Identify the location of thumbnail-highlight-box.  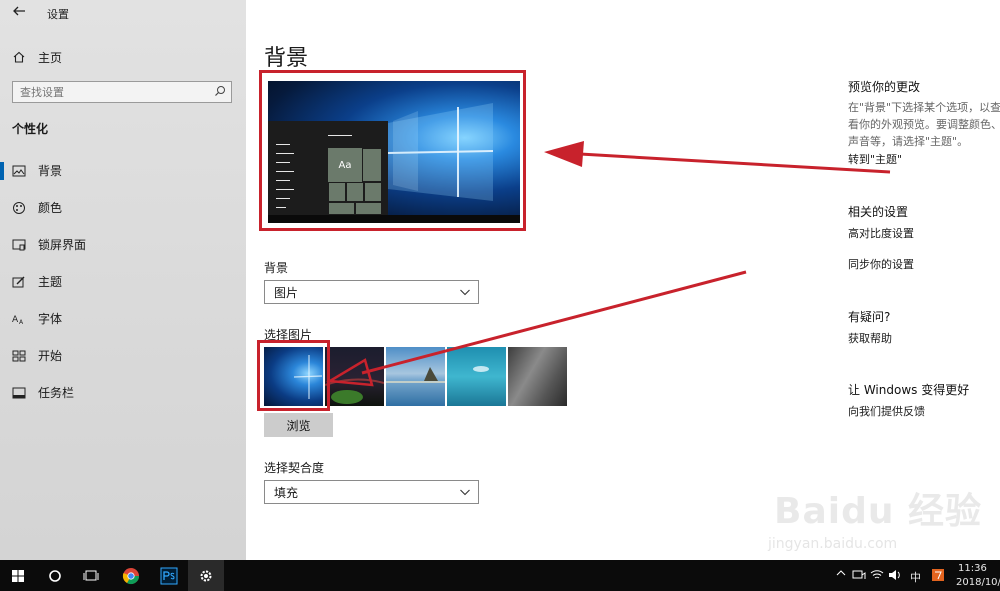
(293, 375).